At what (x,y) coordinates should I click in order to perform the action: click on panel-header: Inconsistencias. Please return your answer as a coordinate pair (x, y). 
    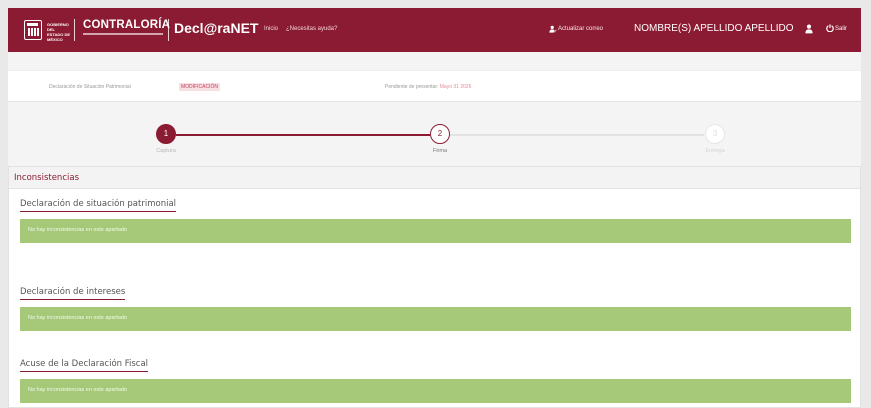
    Looking at the image, I should click on (434, 178).